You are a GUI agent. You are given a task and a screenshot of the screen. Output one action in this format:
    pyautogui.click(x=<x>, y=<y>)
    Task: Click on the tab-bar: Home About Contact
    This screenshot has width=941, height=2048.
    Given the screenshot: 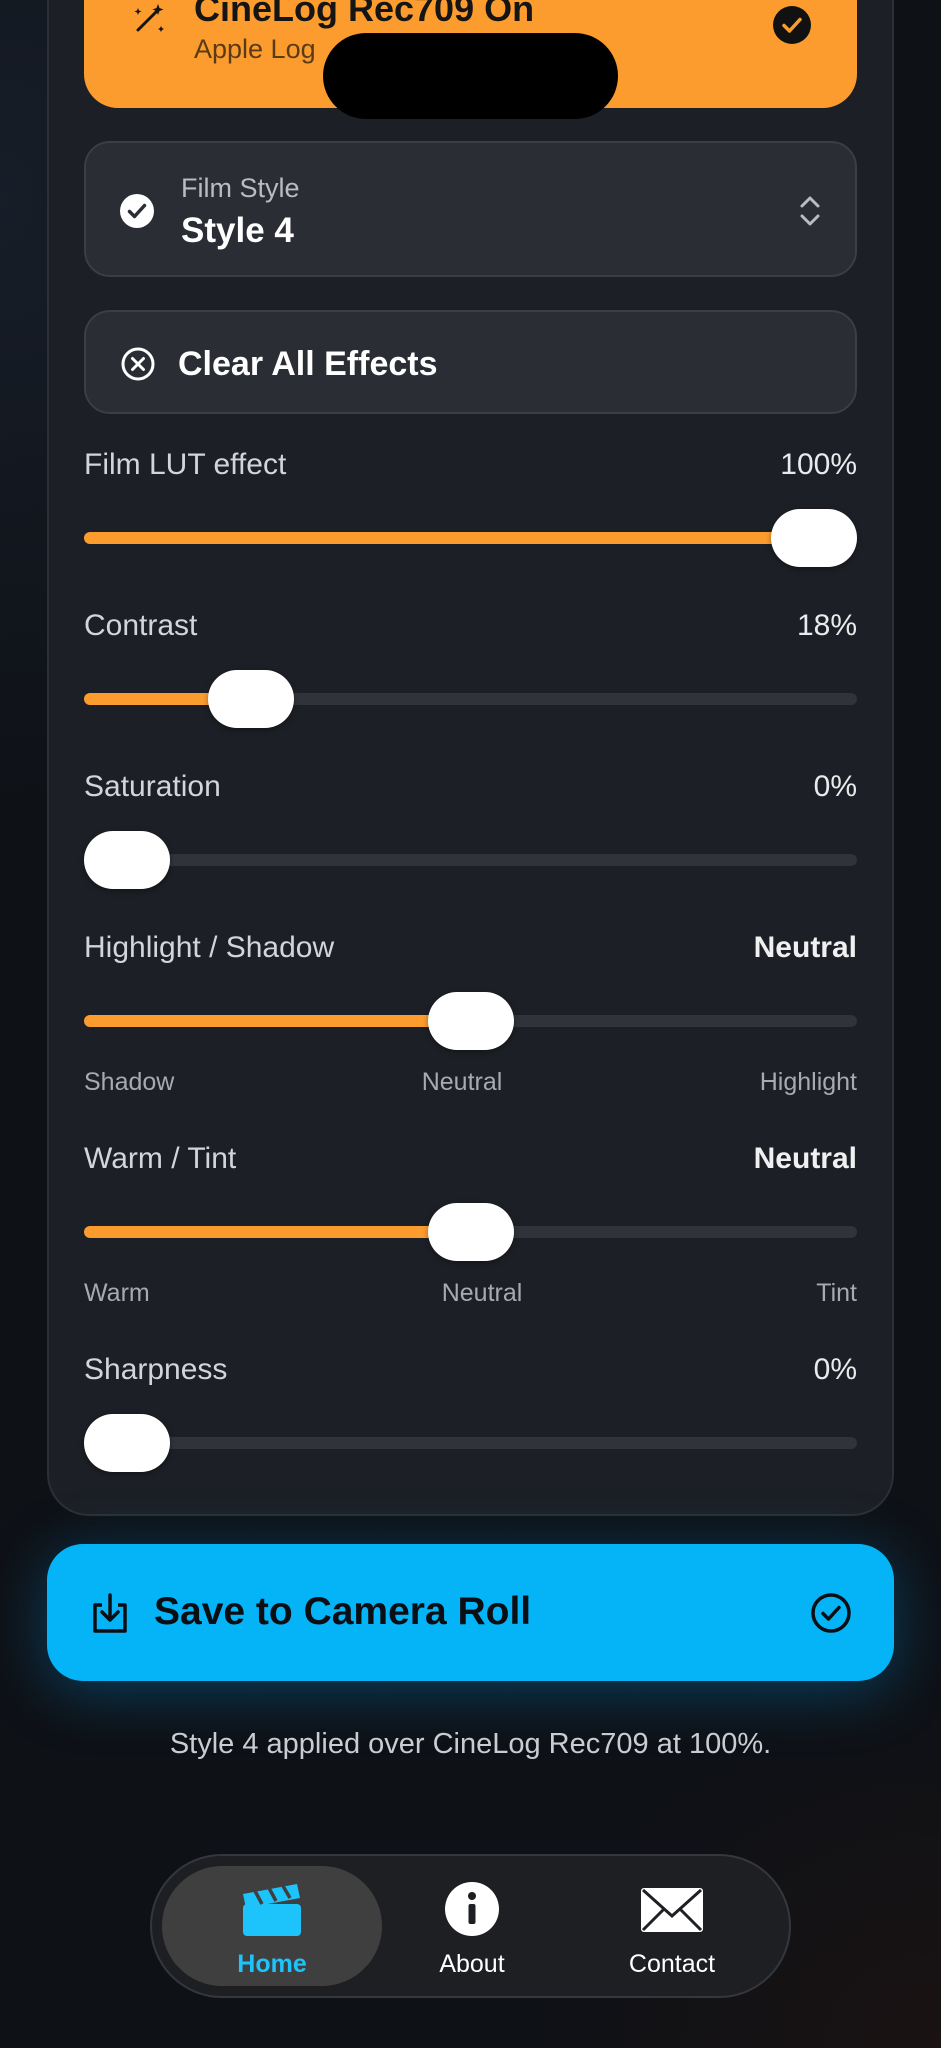 What is the action you would take?
    pyautogui.click(x=470, y=1926)
    